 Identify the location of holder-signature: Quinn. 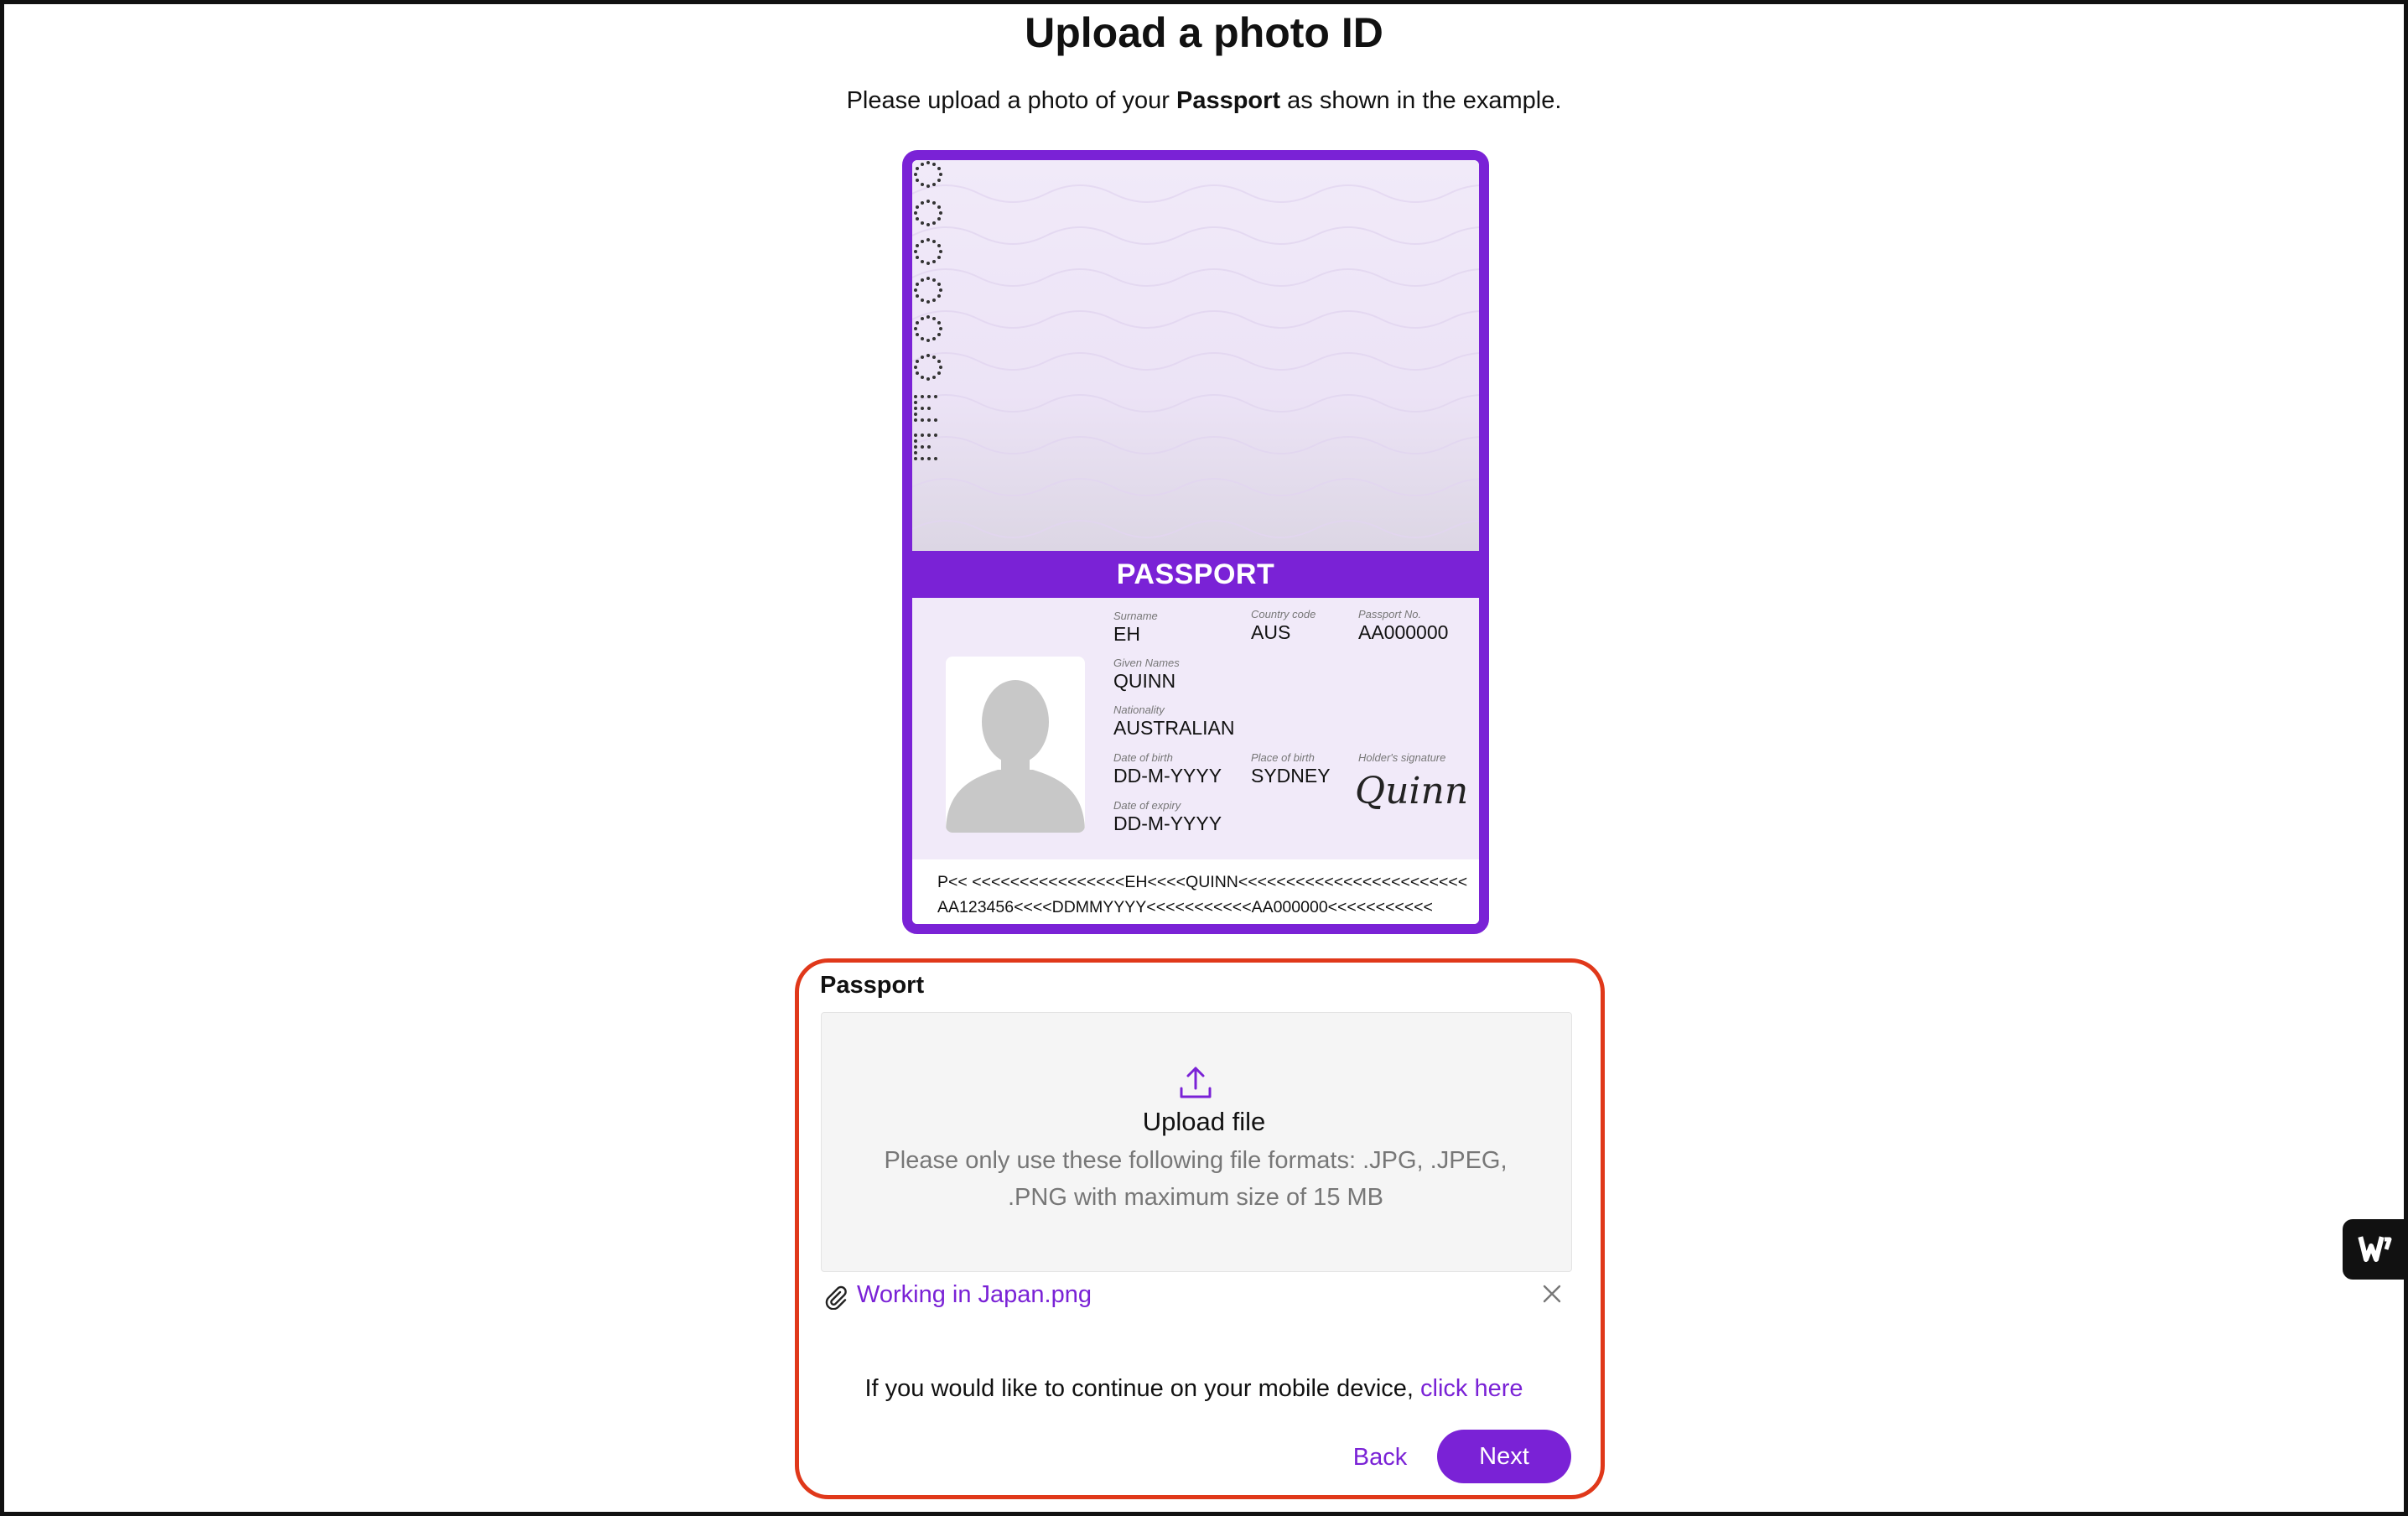
(1412, 791).